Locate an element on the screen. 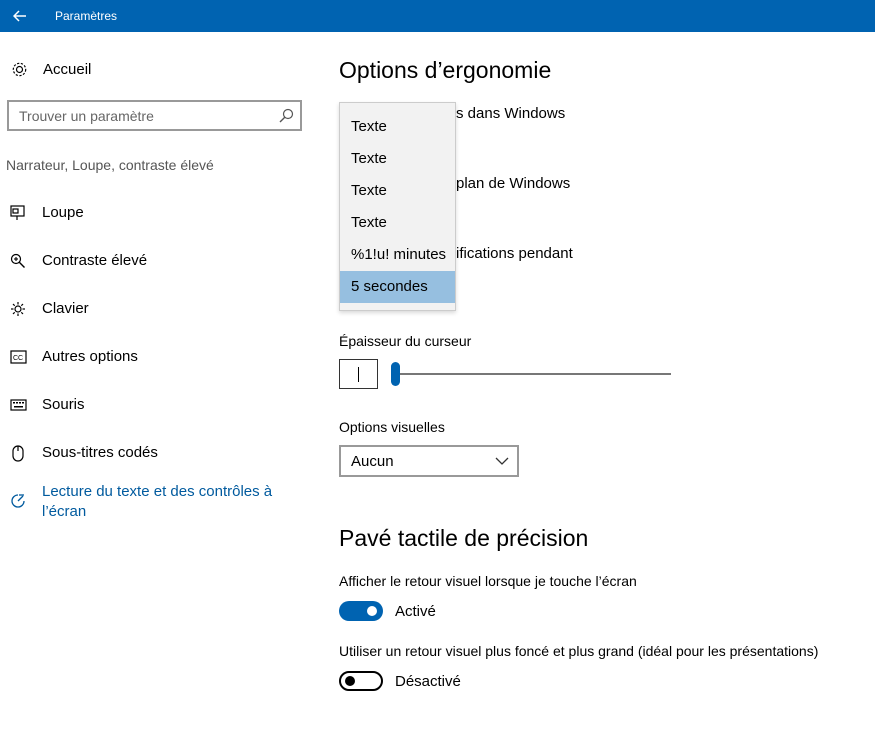 The height and width of the screenshot is (737, 875). setting-label-partial: s dans Windows is located at coordinates (511, 113).